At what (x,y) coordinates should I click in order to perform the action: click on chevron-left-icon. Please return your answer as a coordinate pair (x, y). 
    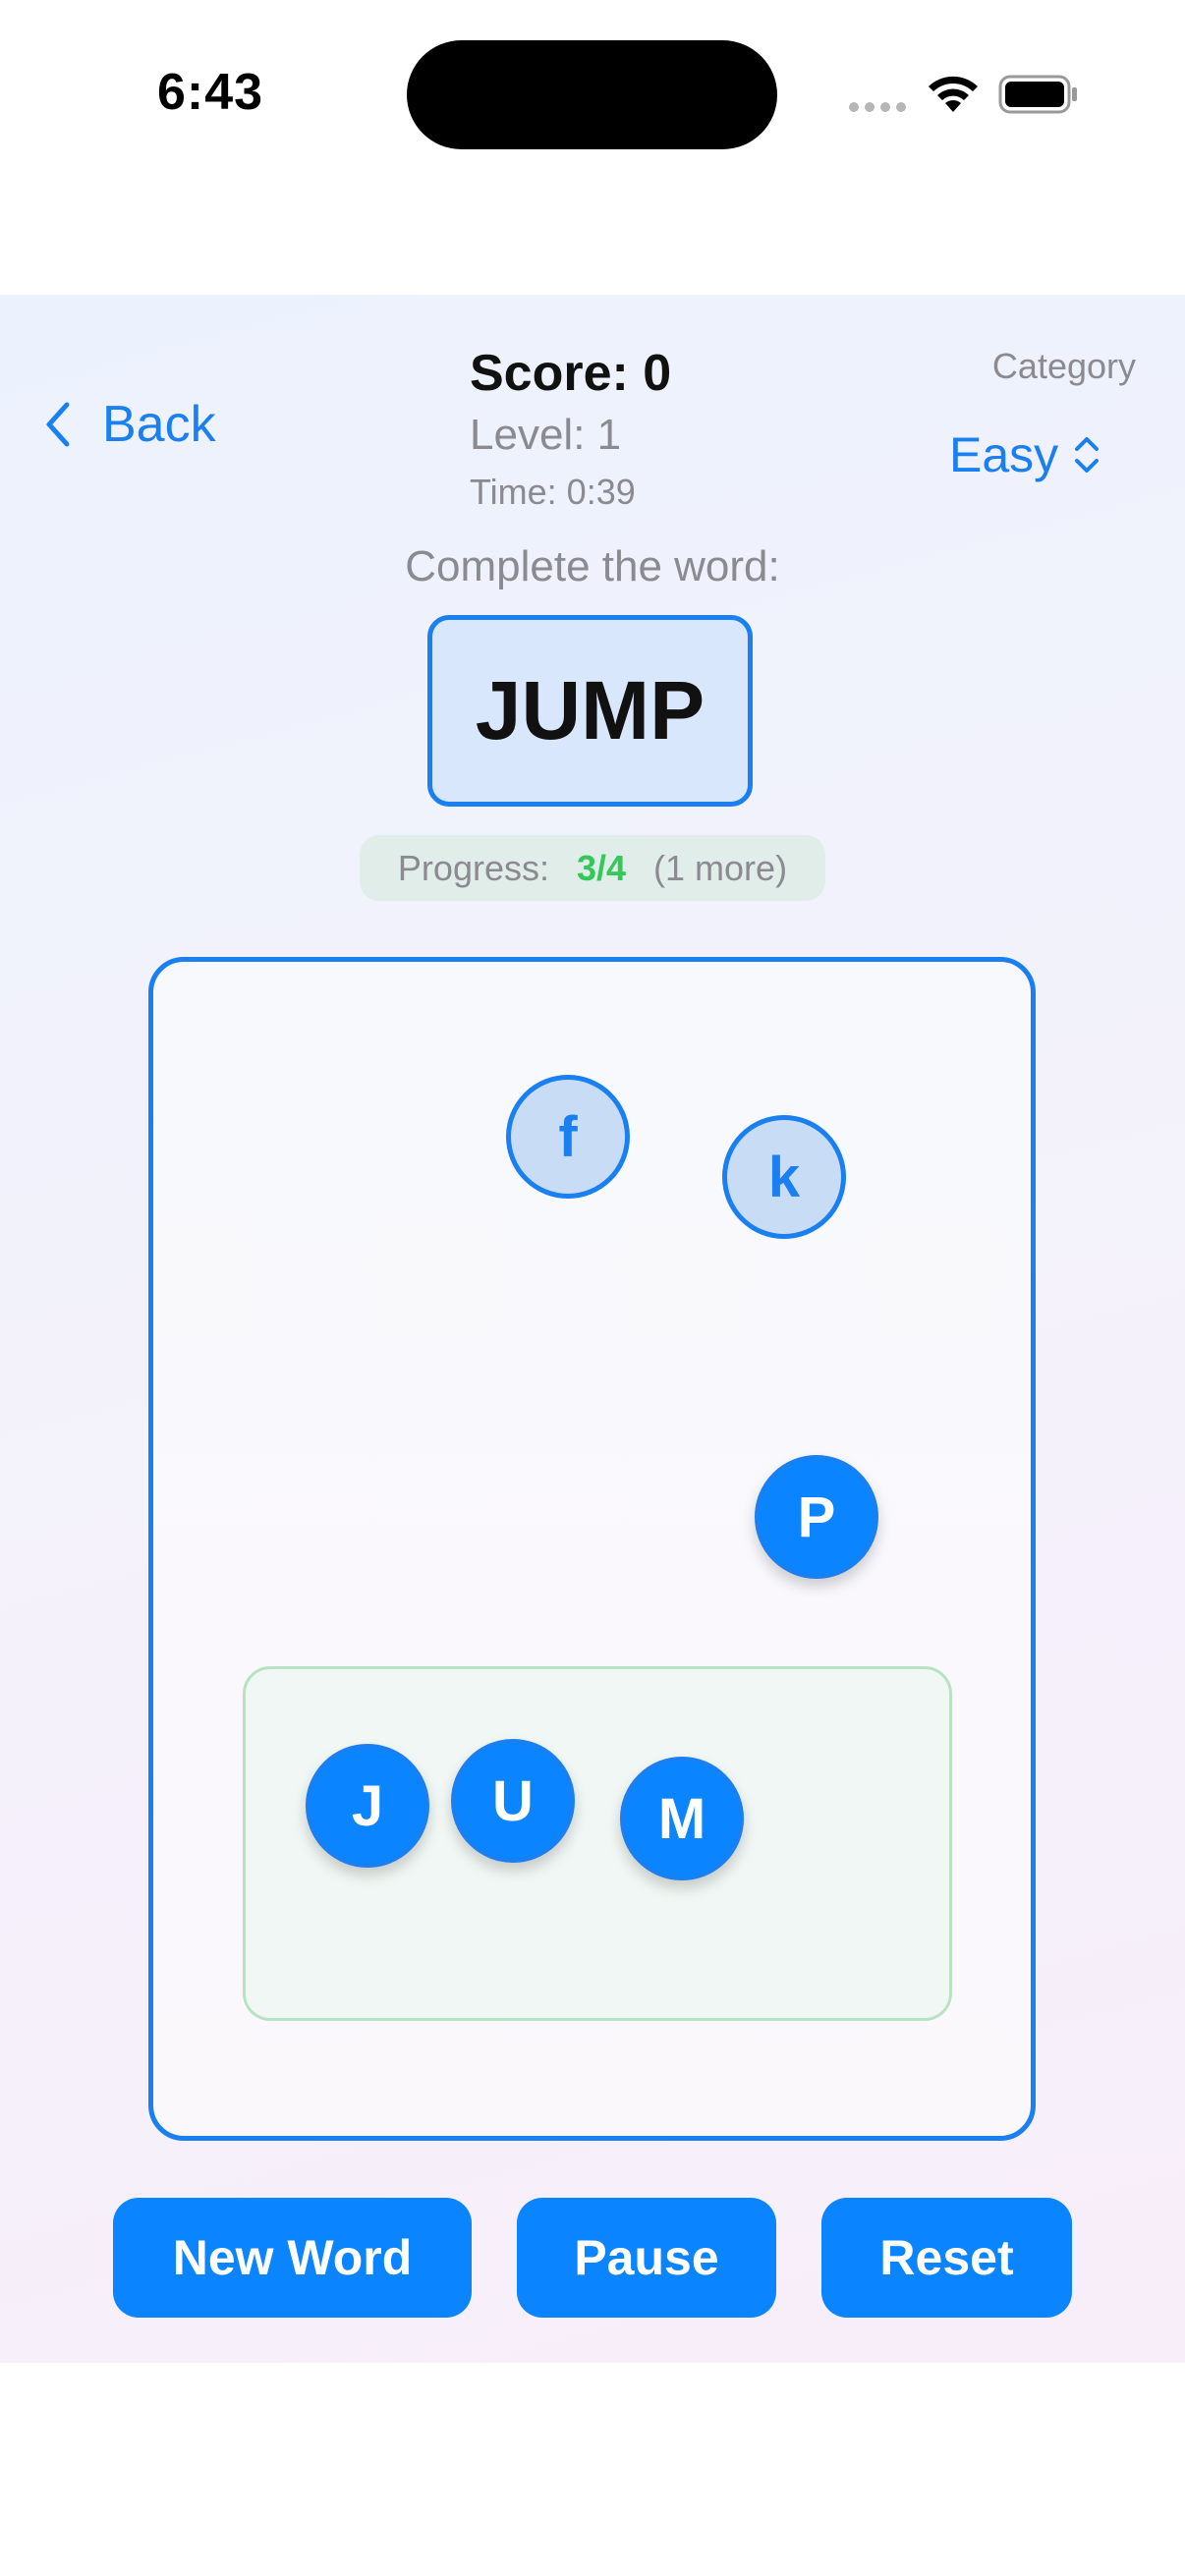
    Looking at the image, I should click on (58, 424).